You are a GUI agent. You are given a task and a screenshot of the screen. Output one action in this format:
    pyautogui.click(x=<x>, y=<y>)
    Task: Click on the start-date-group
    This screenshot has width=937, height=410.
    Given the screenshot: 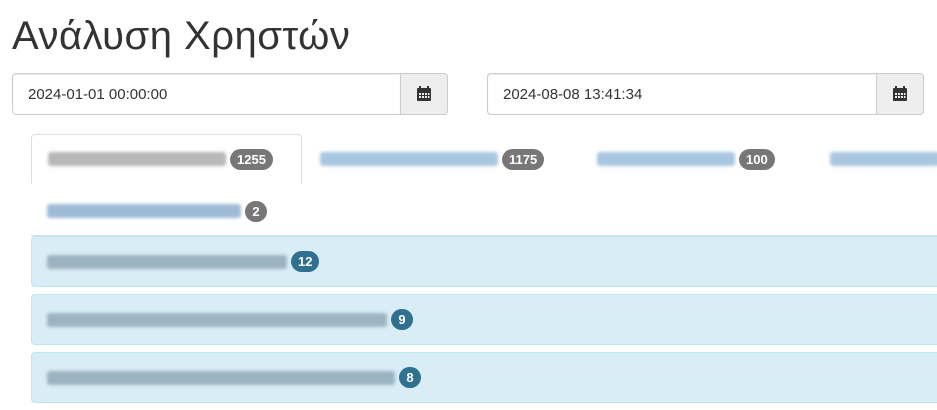 What is the action you would take?
    pyautogui.click(x=230, y=94)
    